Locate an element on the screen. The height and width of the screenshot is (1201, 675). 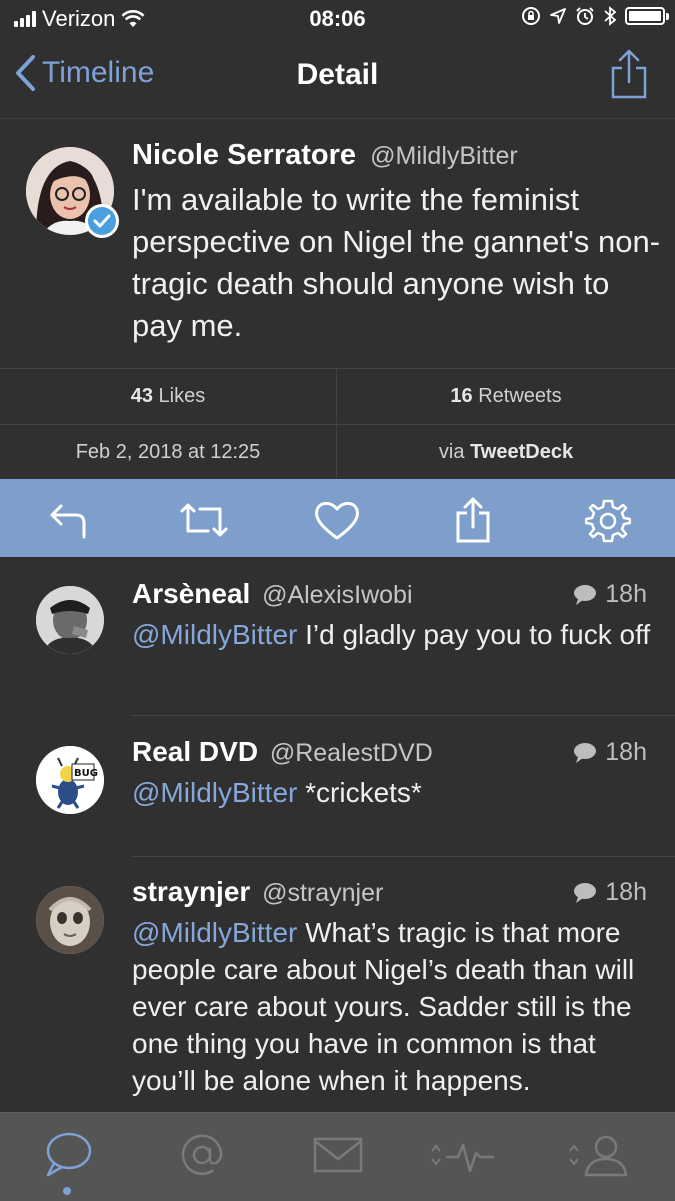
tab-timeline is located at coordinates (68, 1155).